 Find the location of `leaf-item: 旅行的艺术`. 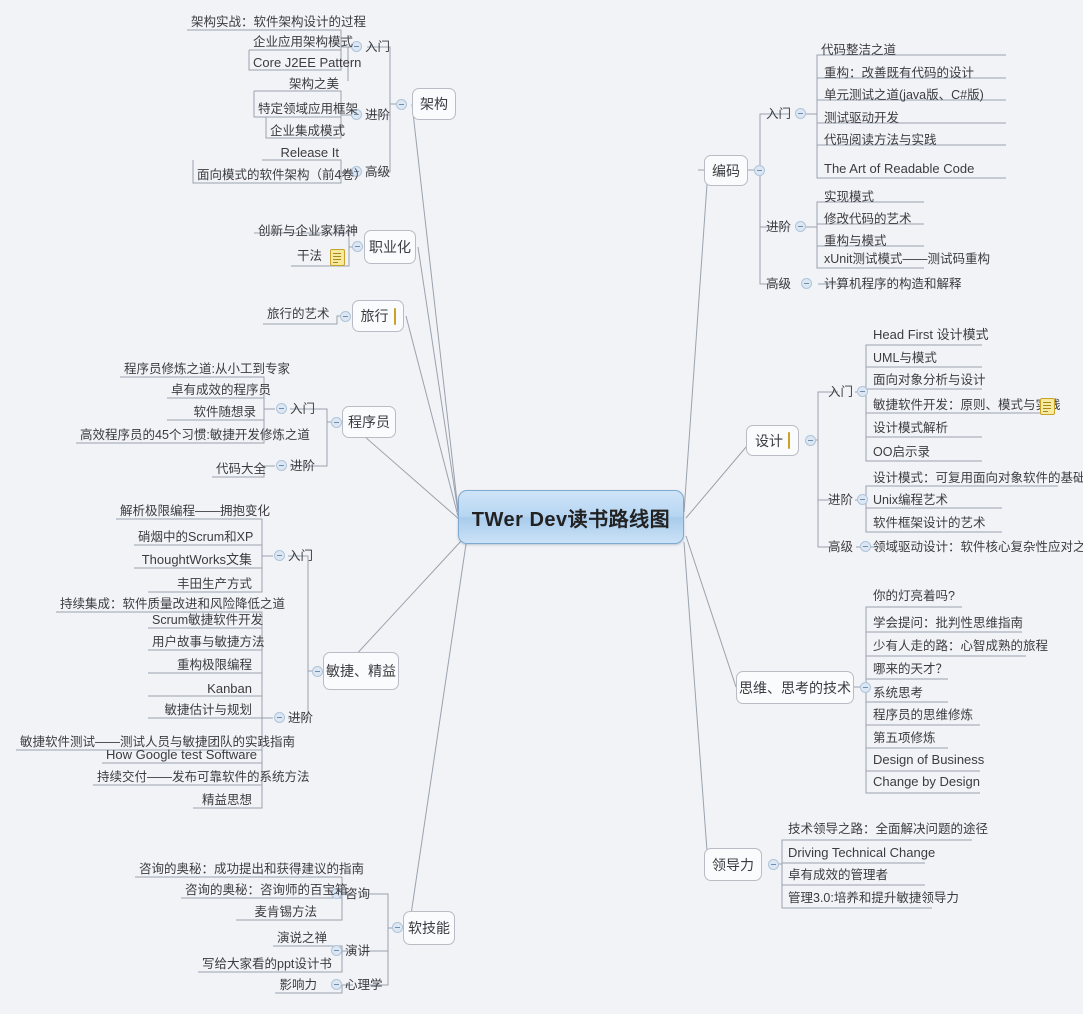

leaf-item: 旅行的艺术 is located at coordinates (297, 316).